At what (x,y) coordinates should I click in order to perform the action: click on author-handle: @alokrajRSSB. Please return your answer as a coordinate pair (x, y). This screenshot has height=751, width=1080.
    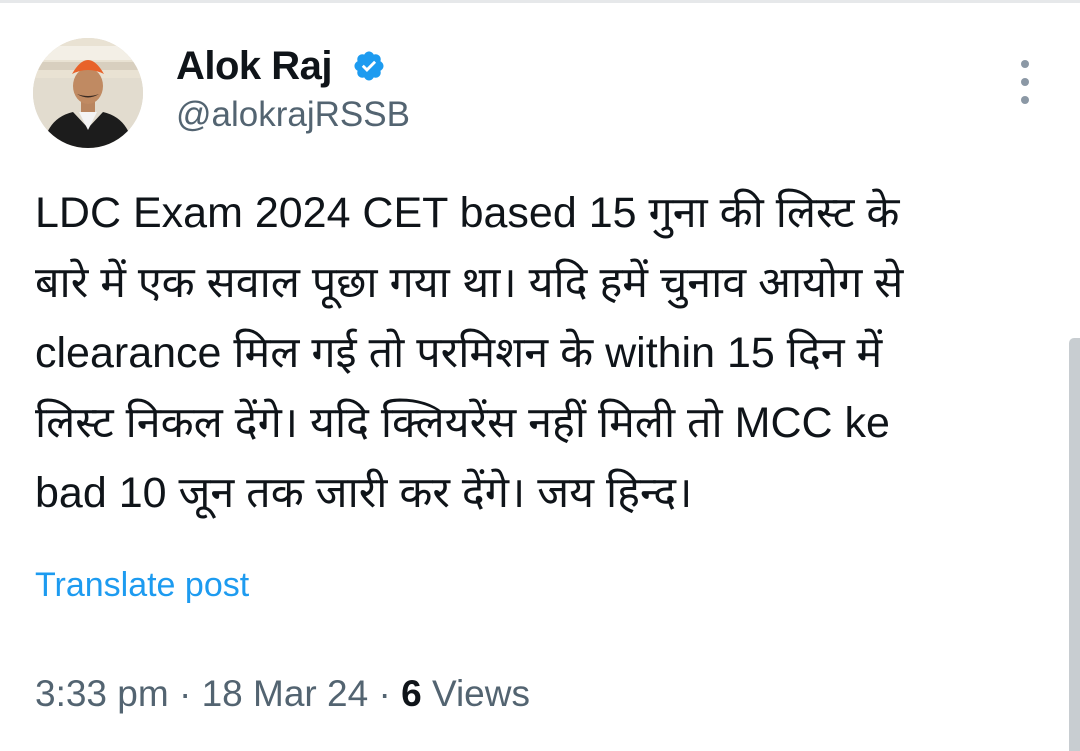
    Looking at the image, I should click on (293, 115).